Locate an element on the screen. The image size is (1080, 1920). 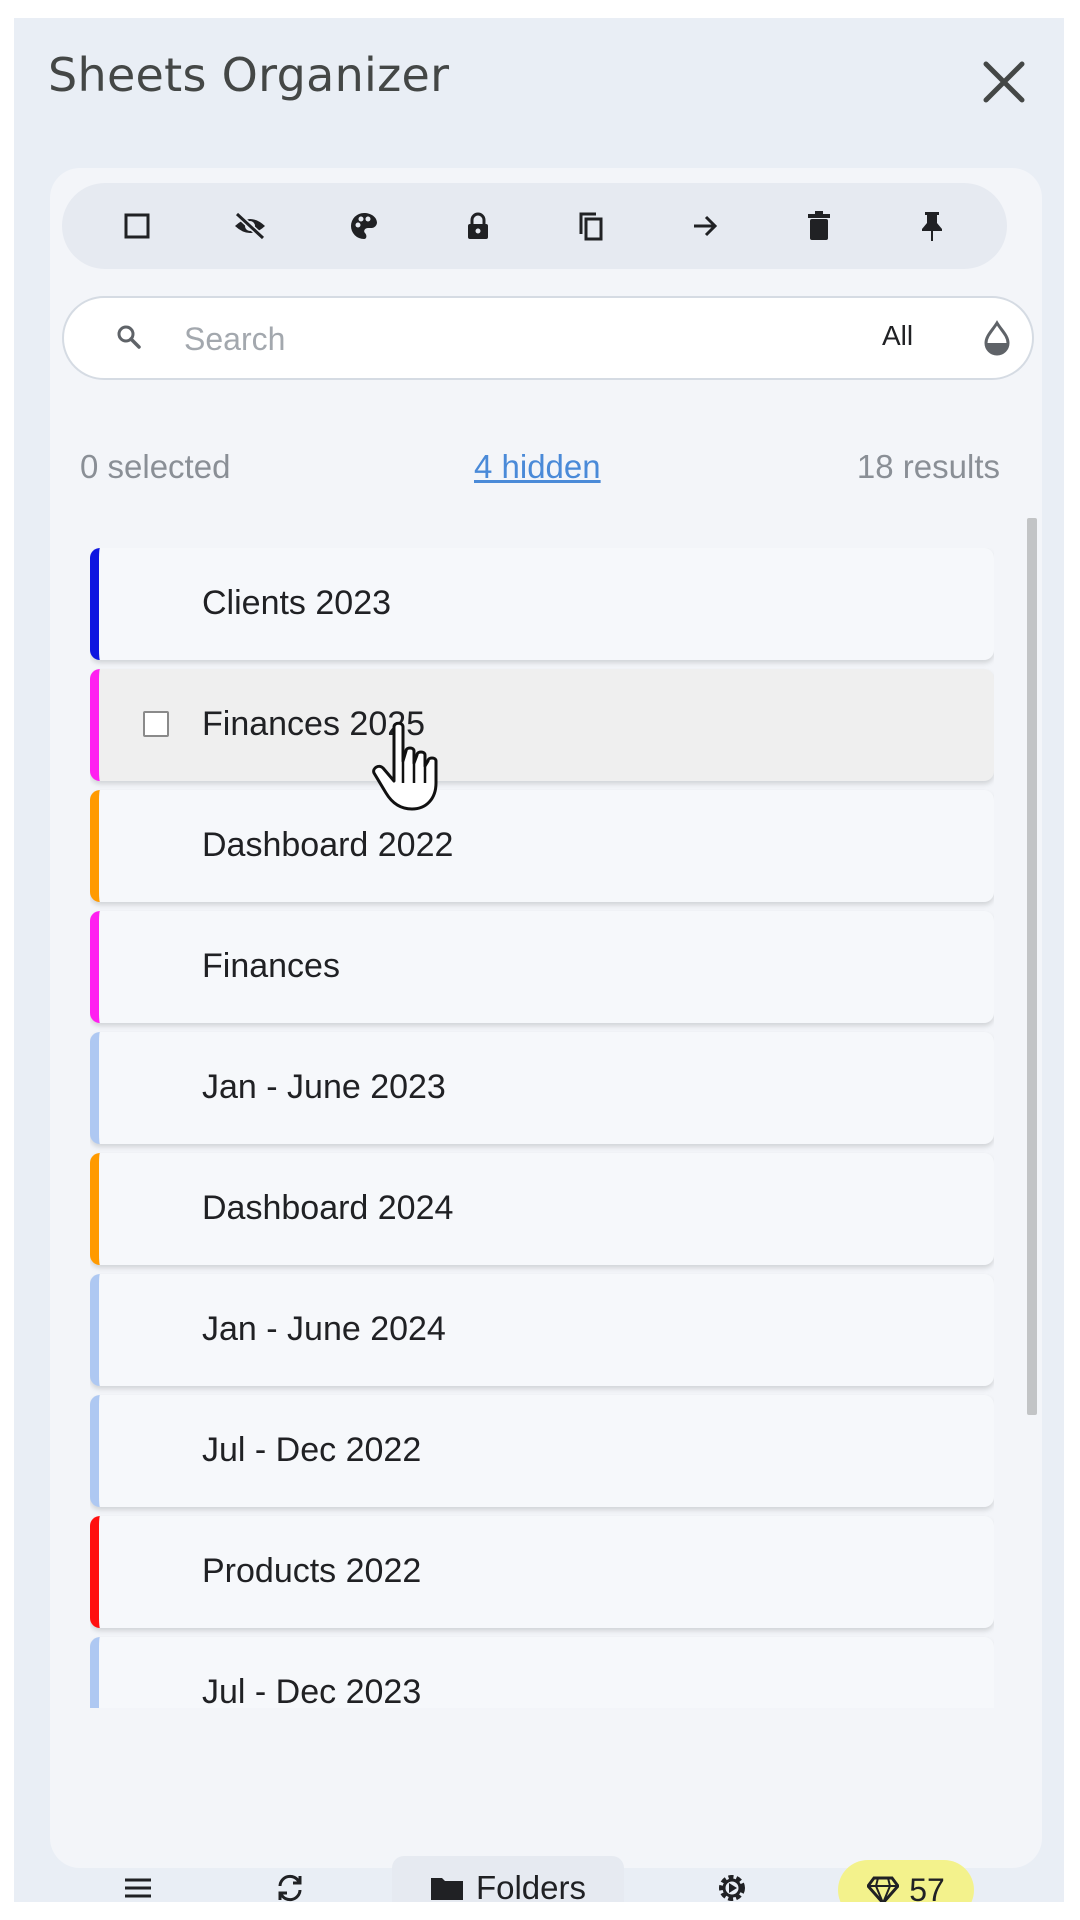
trash-icon is located at coordinates (818, 225).